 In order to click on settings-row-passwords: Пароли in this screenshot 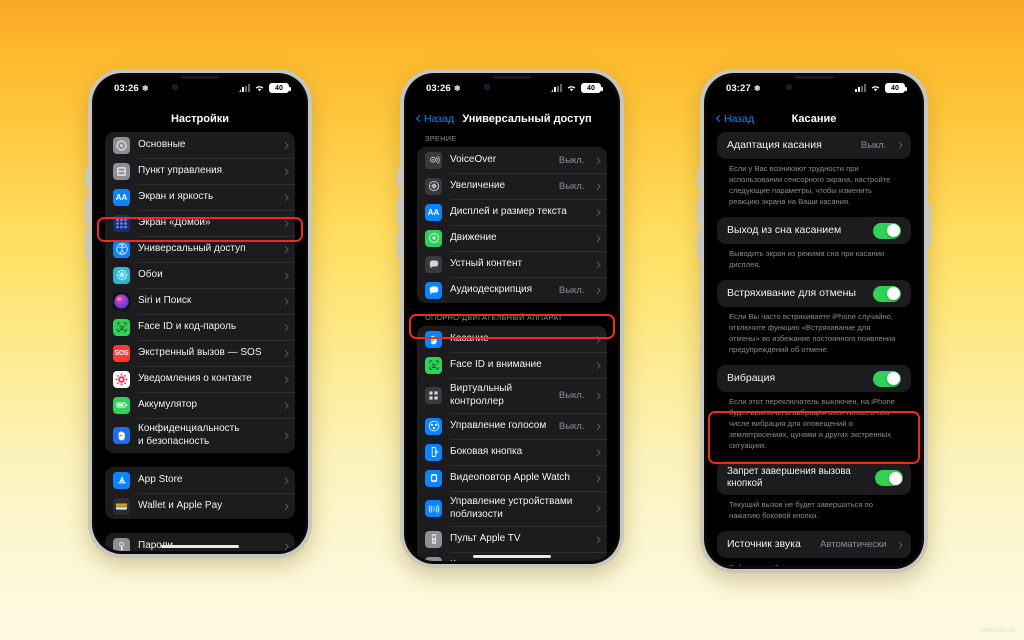, I will do `click(200, 542)`.